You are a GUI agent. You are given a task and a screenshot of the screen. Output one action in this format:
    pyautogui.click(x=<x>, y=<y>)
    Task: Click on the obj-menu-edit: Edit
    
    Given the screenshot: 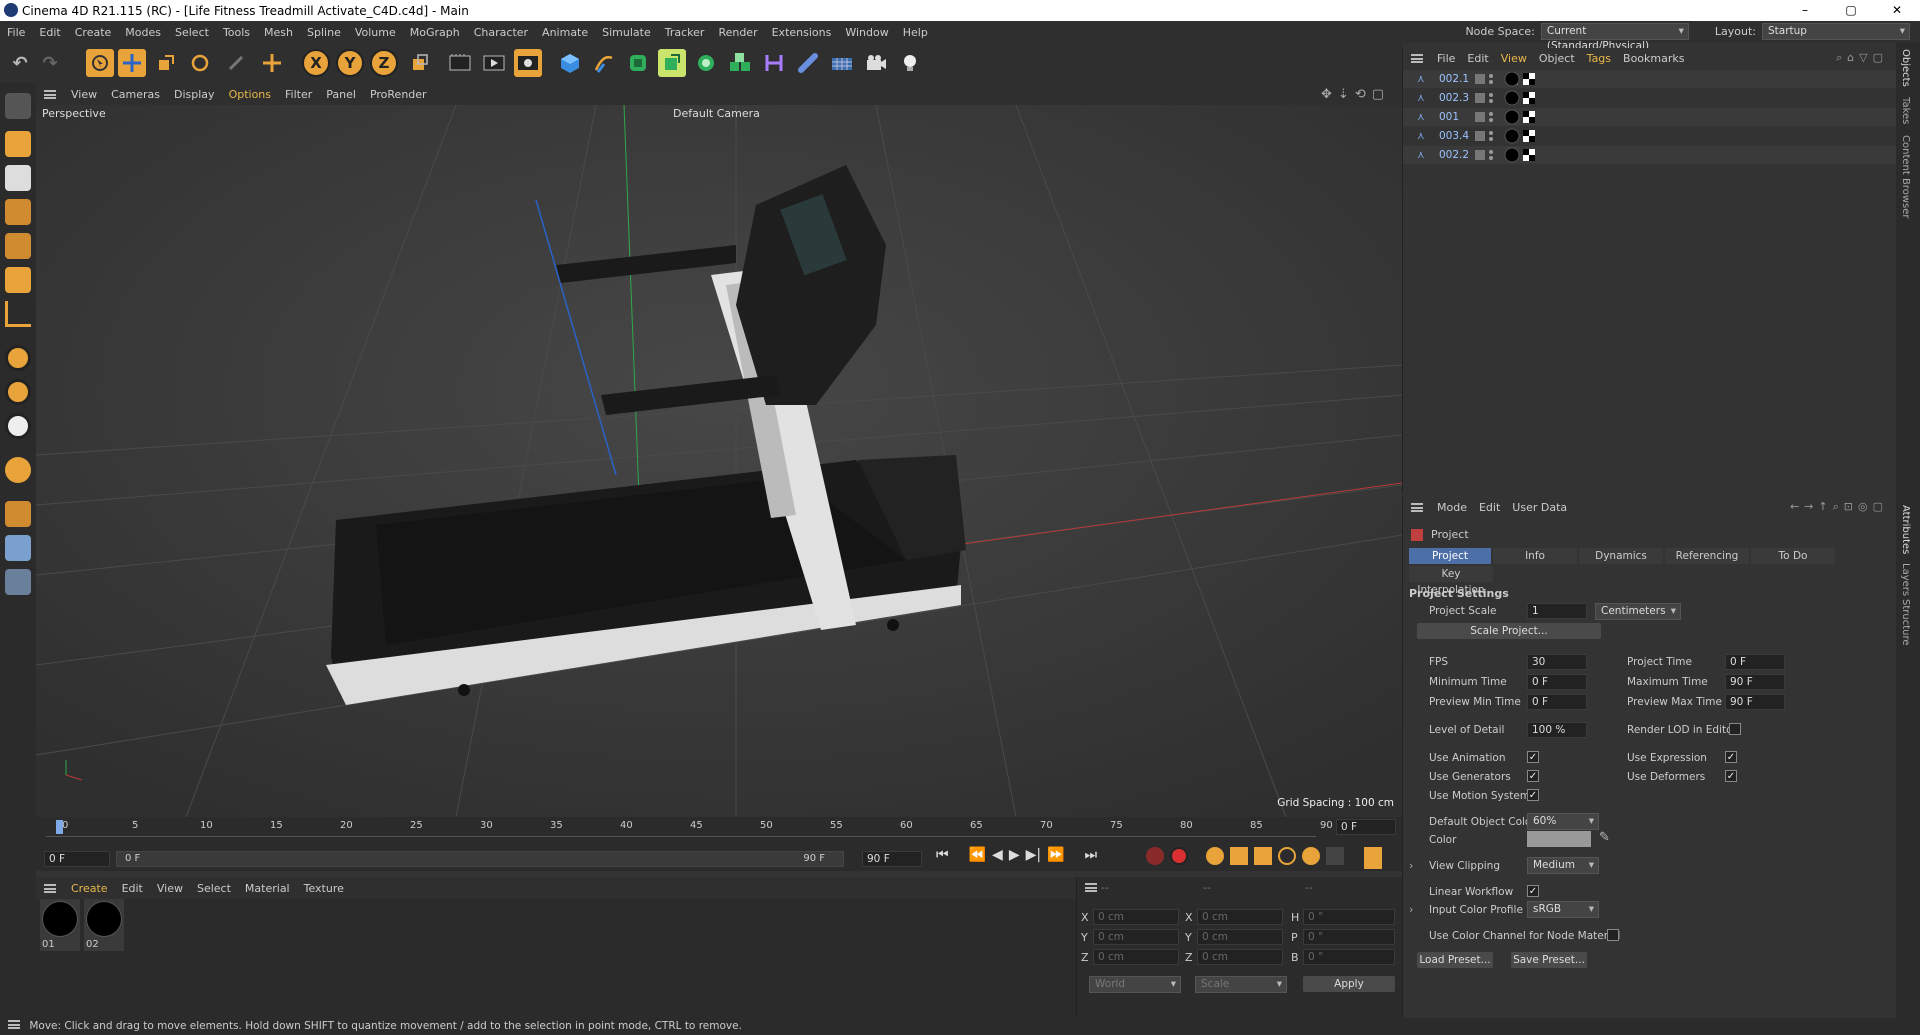 What is the action you would take?
    pyautogui.click(x=1477, y=58)
    